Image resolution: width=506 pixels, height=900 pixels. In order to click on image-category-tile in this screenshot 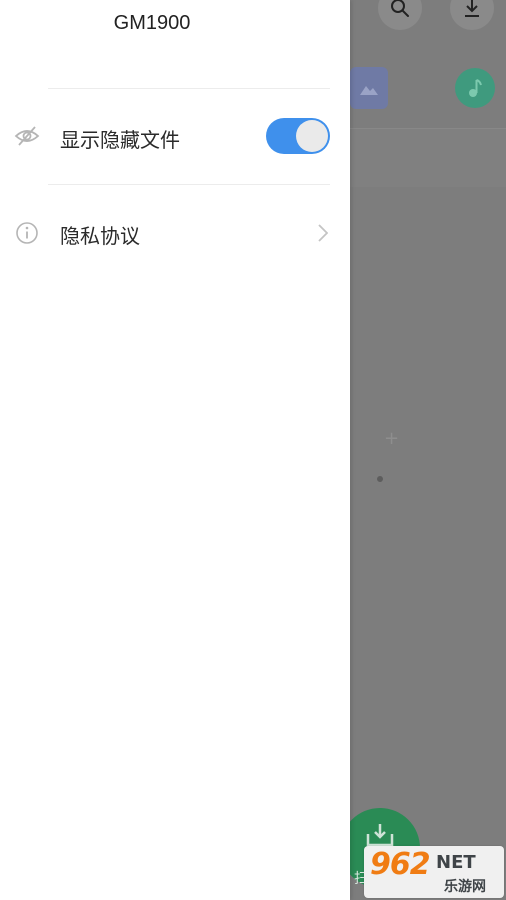, I will do `click(369, 88)`.